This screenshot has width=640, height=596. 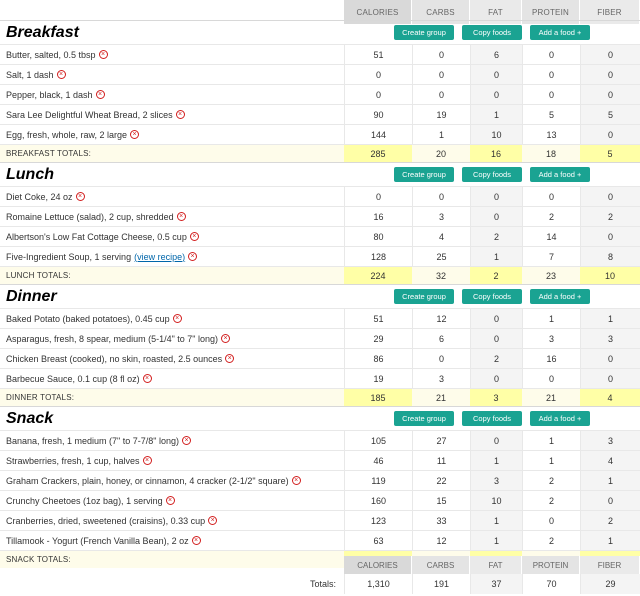 I want to click on copy-foods-button-lunch: Copy foods, so click(x=492, y=174).